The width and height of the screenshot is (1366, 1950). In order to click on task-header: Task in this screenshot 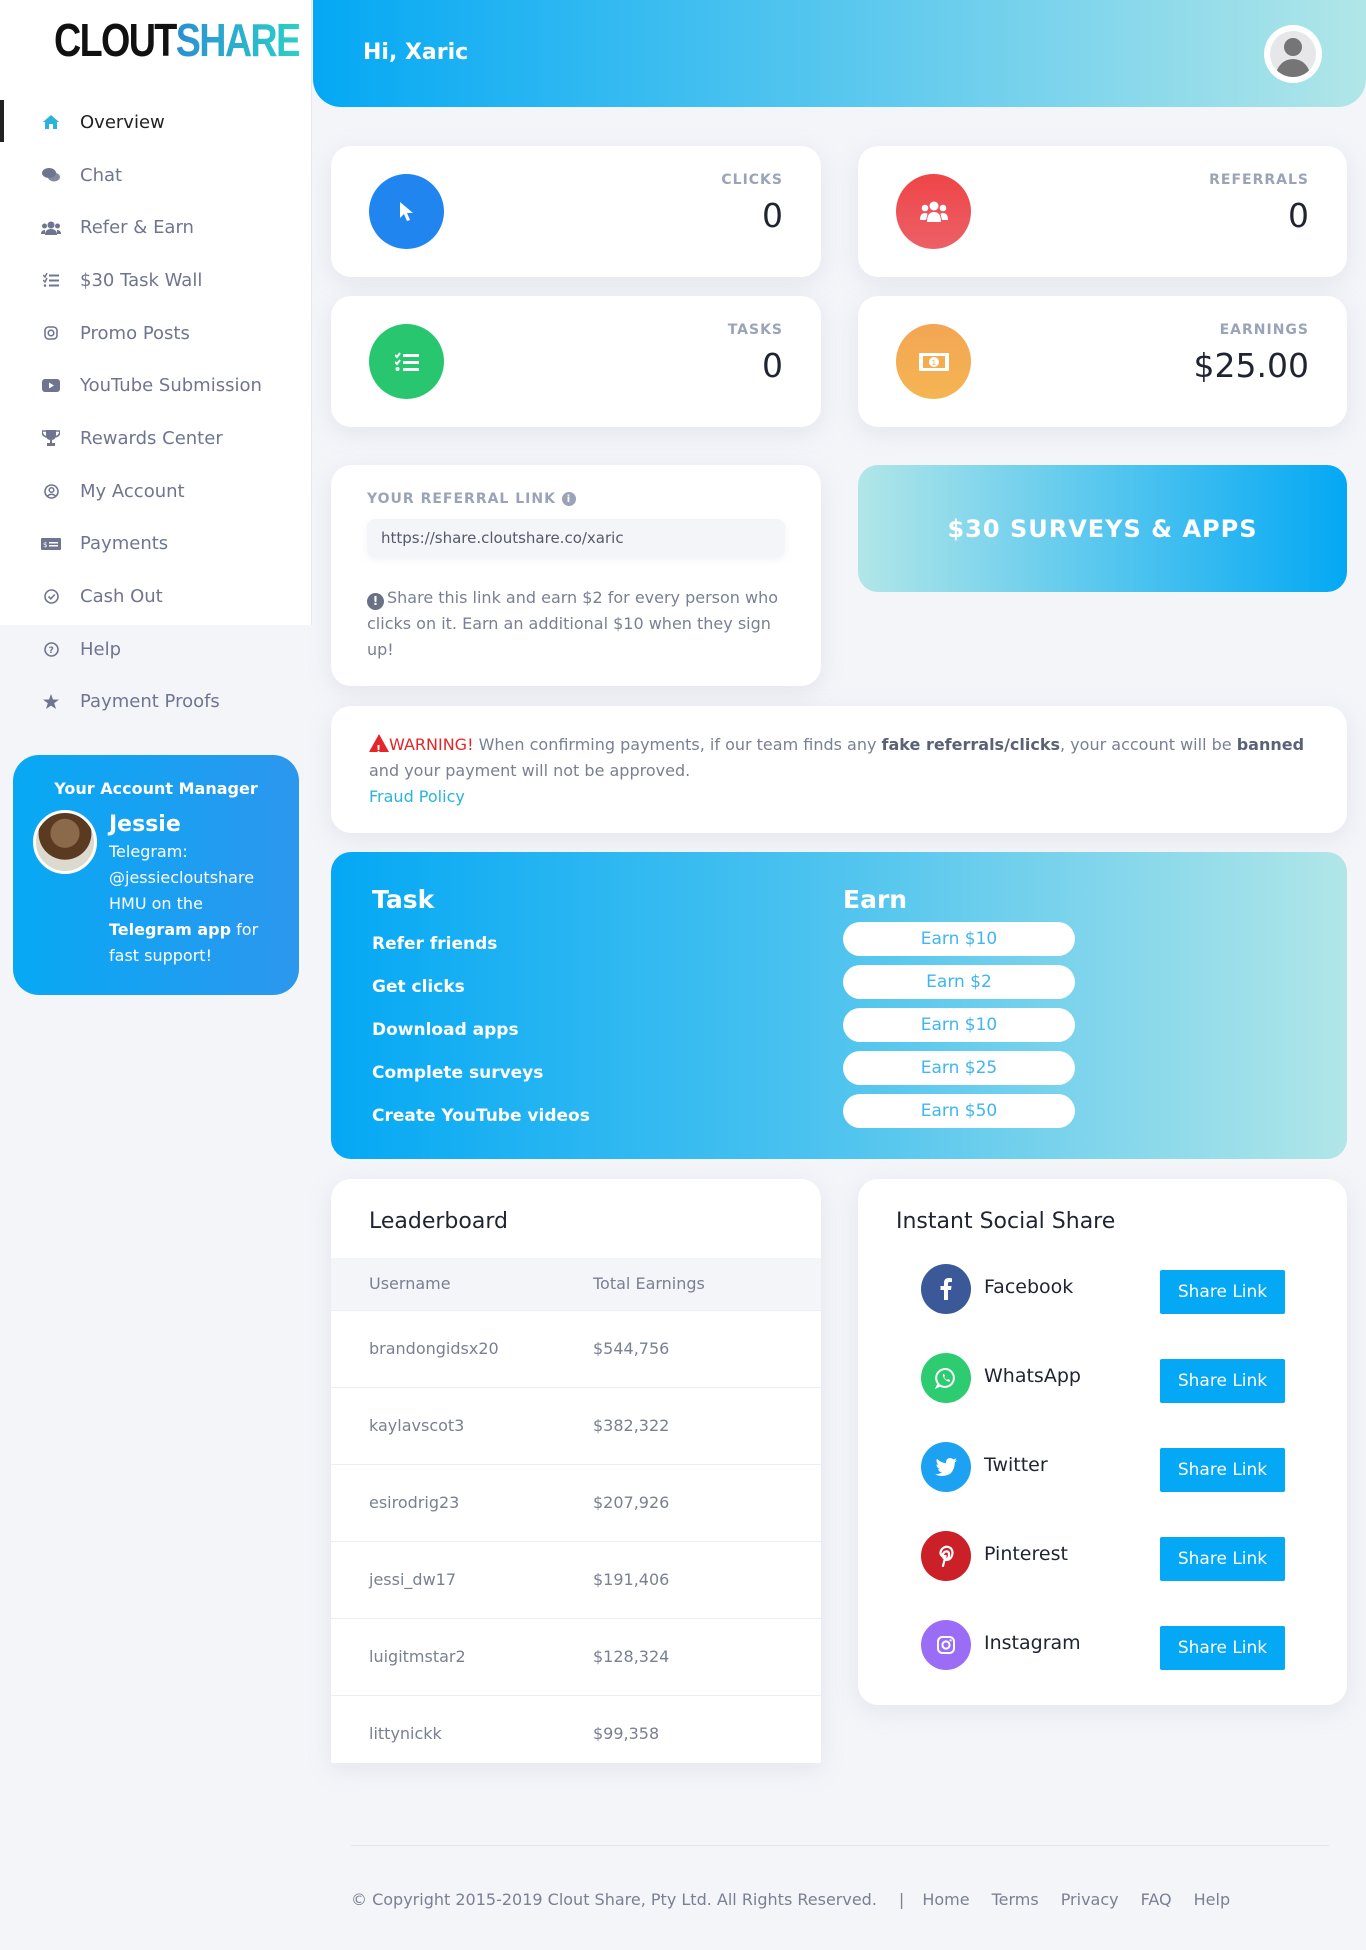, I will do `click(403, 899)`.